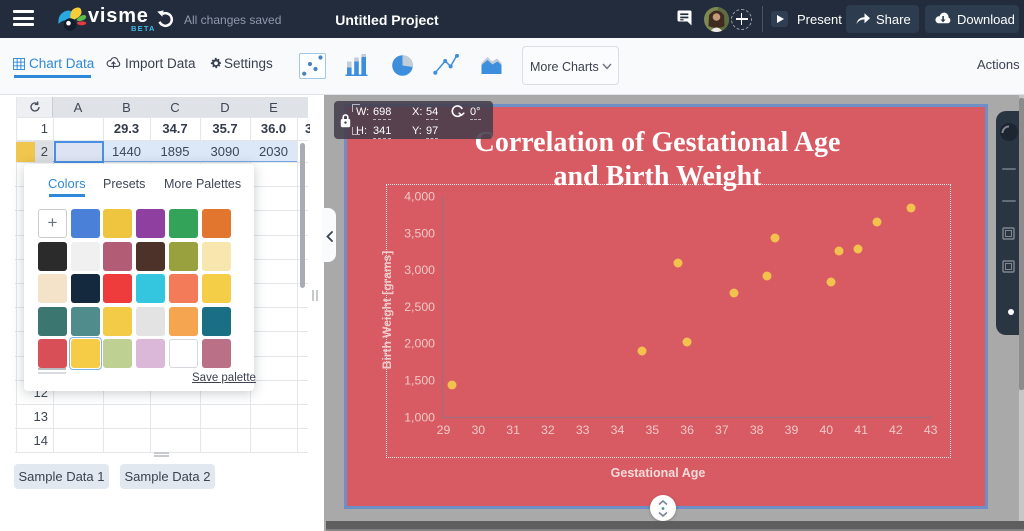 This screenshot has height=531, width=1024. What do you see at coordinates (792, 430) in the screenshot?
I see `svg-text: 39` at bounding box center [792, 430].